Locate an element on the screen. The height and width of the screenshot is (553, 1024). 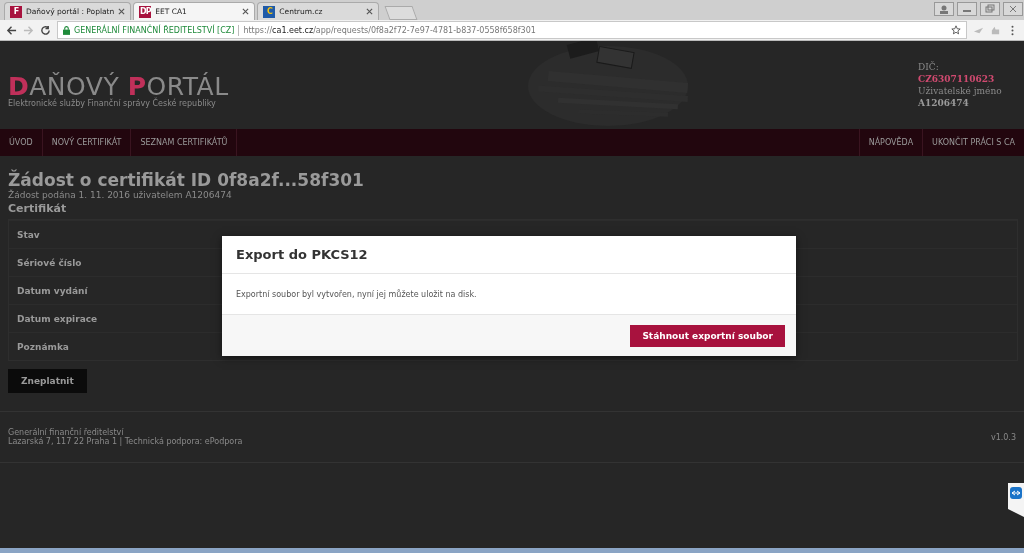
nav-link: NÁPOVĚDA is located at coordinates (890, 142).